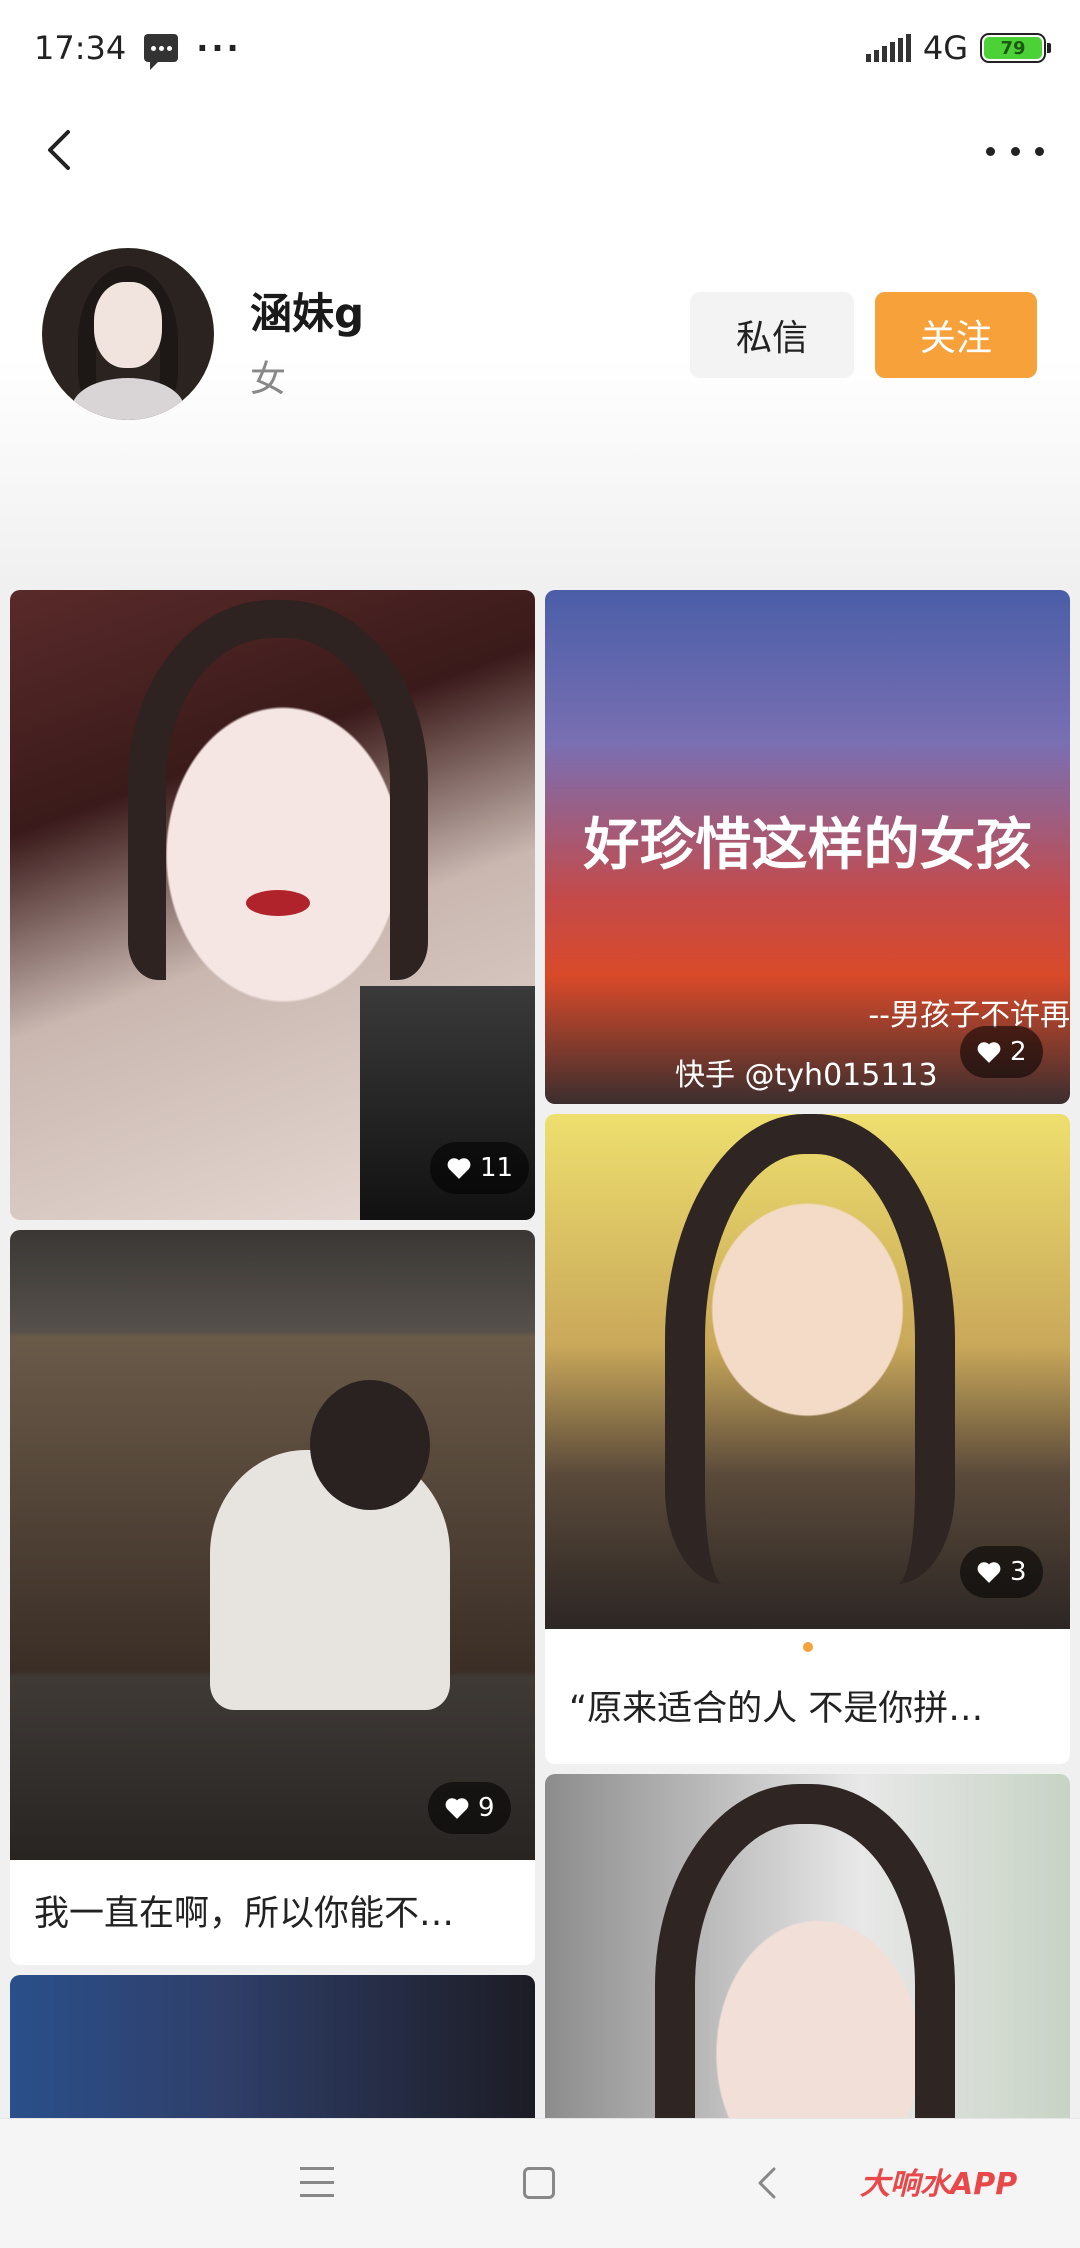  What do you see at coordinates (268, 379) in the screenshot?
I see `profile-gender: 女` at bounding box center [268, 379].